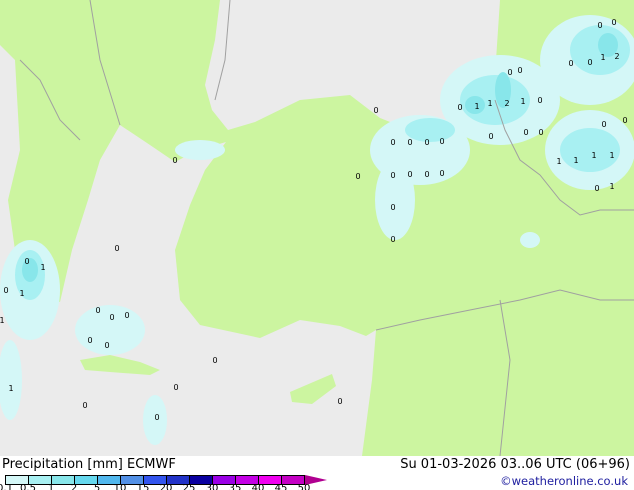  What do you see at coordinates (258, 486) in the screenshot?
I see `legend-tick: 40` at bounding box center [258, 486].